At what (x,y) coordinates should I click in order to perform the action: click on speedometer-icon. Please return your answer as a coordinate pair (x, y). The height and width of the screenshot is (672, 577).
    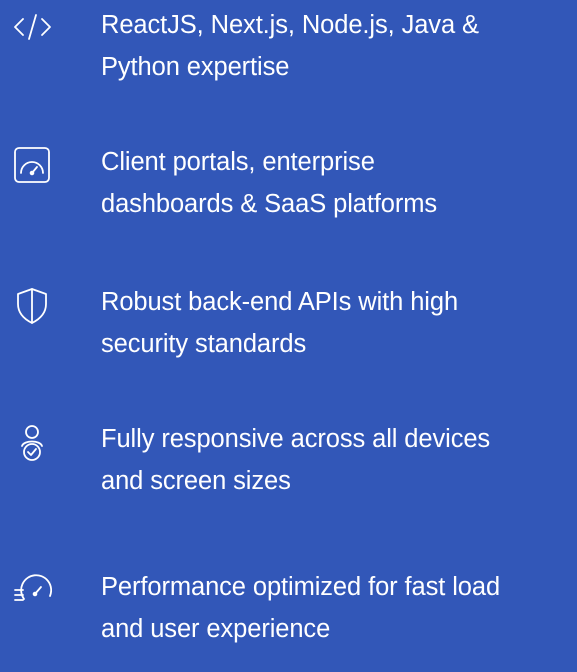
    Looking at the image, I should click on (33, 591).